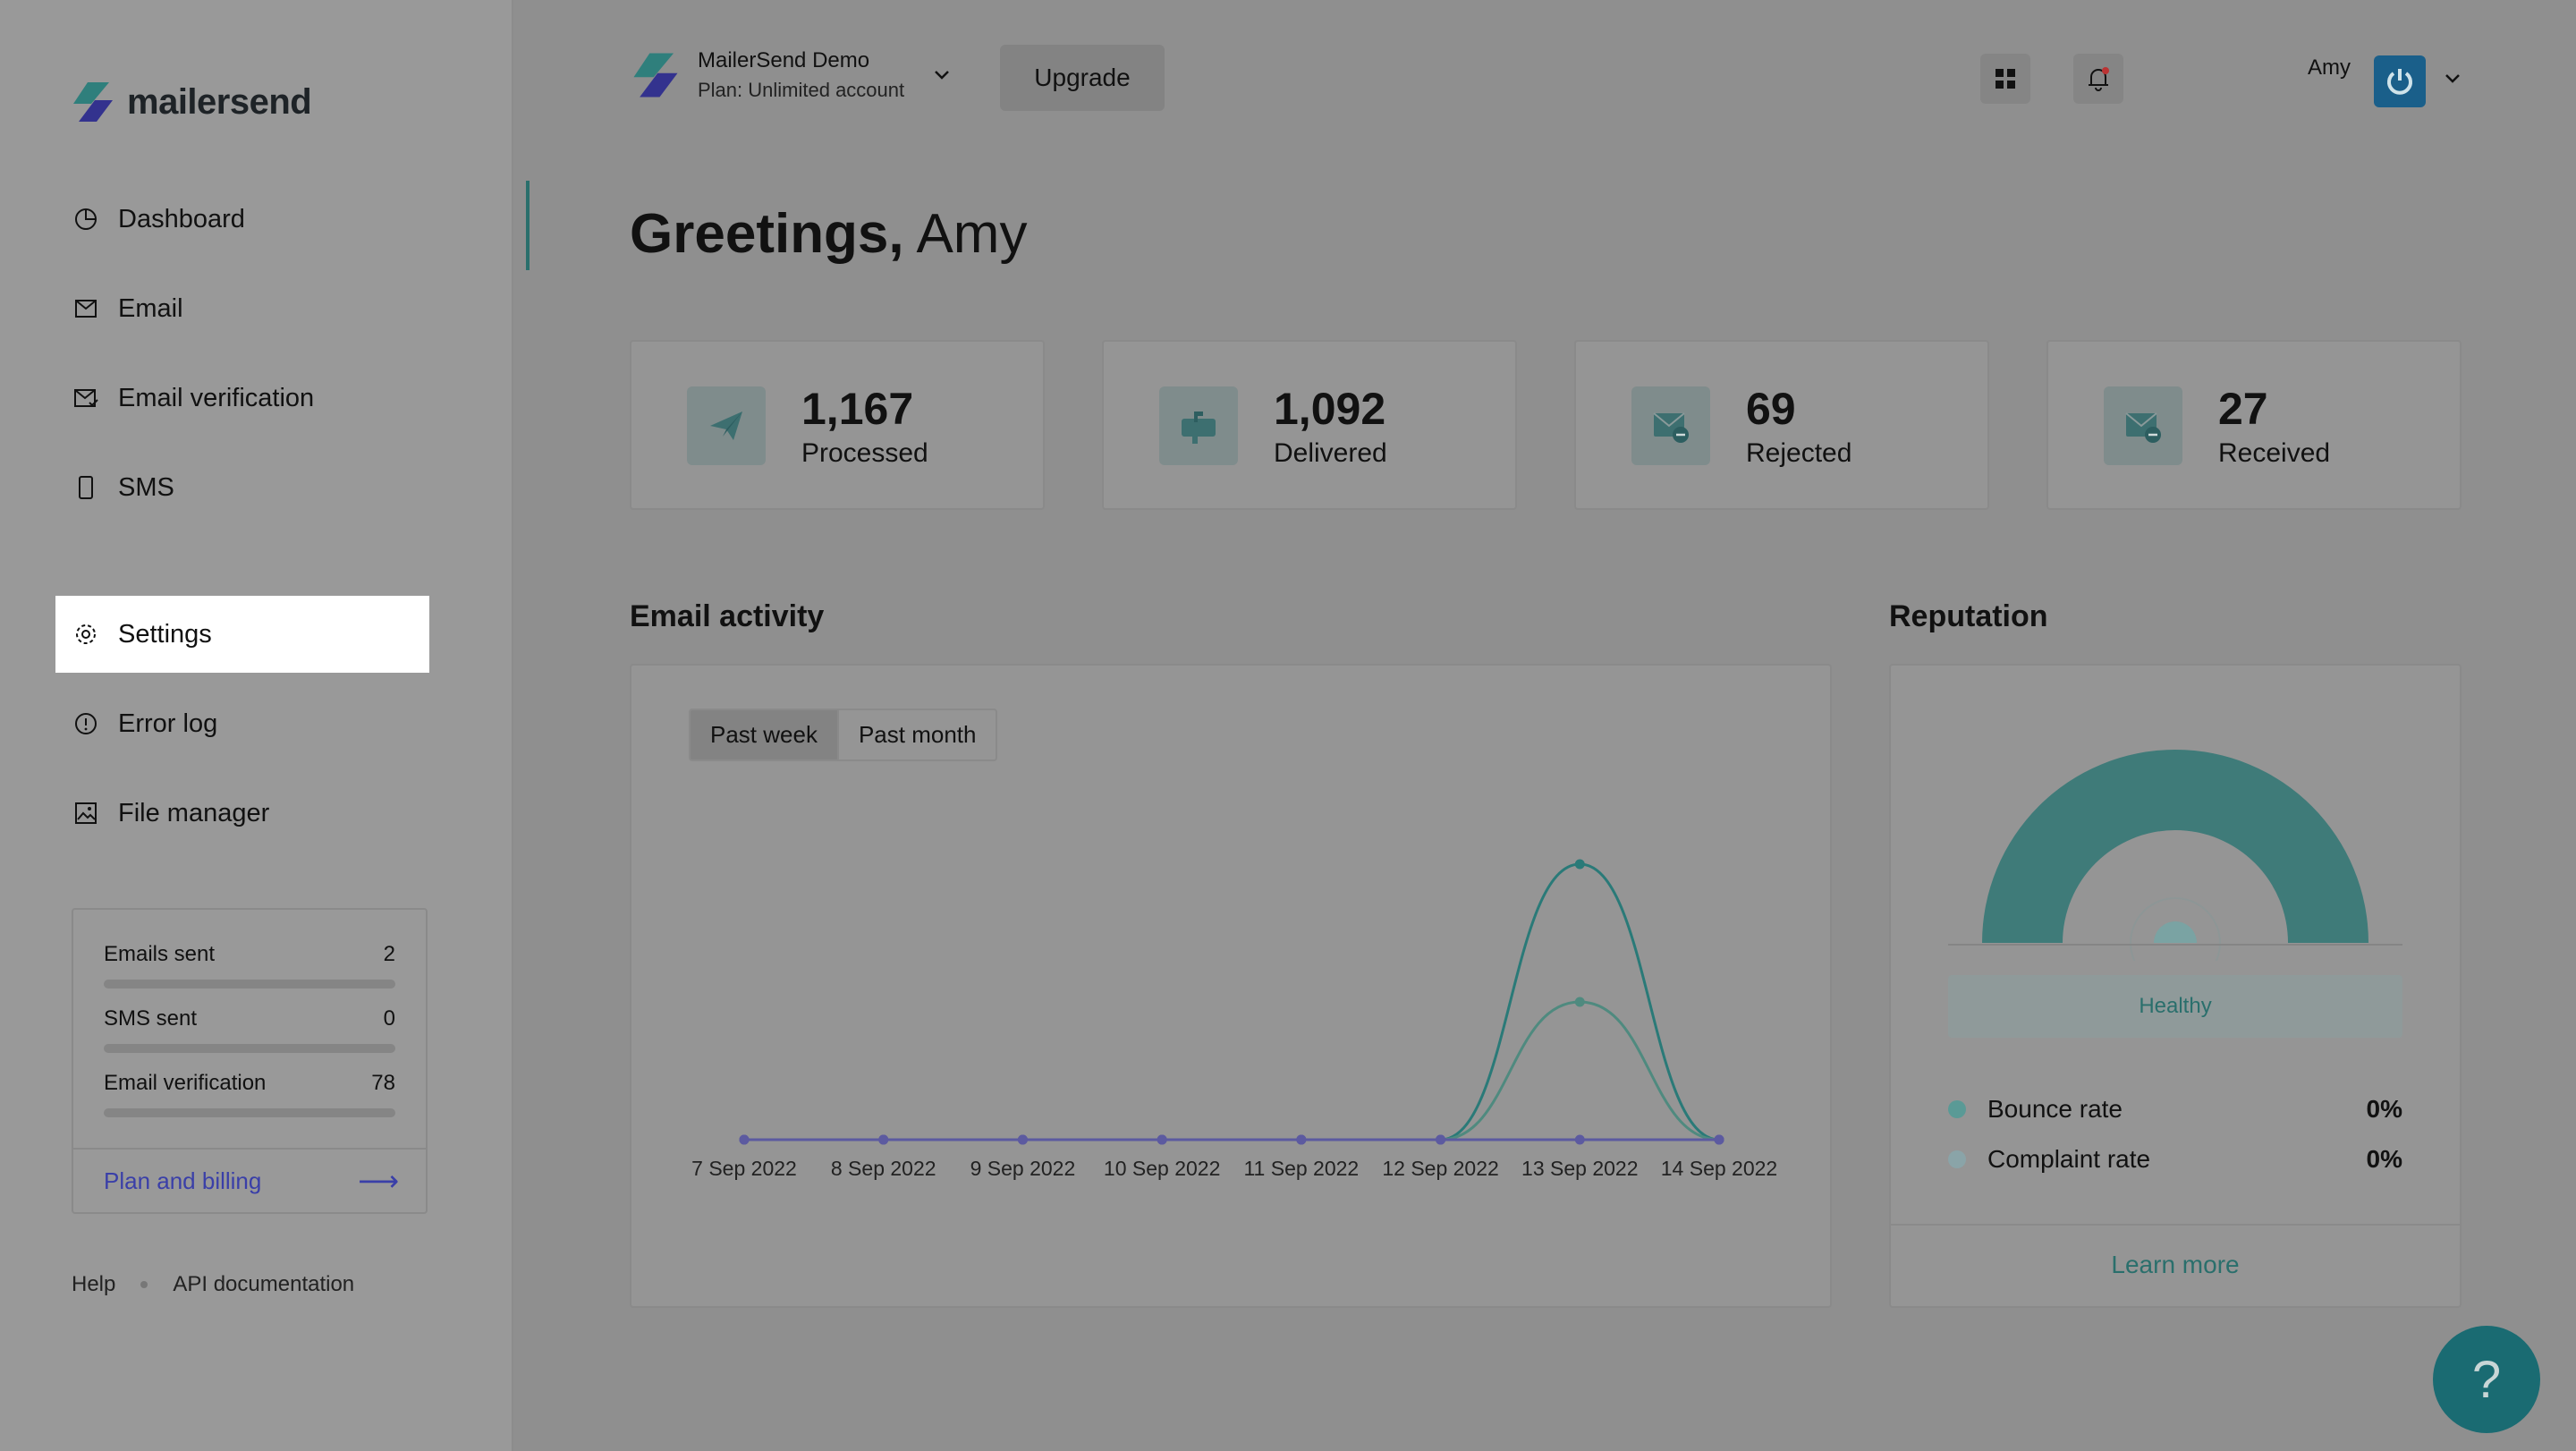  I want to click on notifications-button, so click(2098, 79).